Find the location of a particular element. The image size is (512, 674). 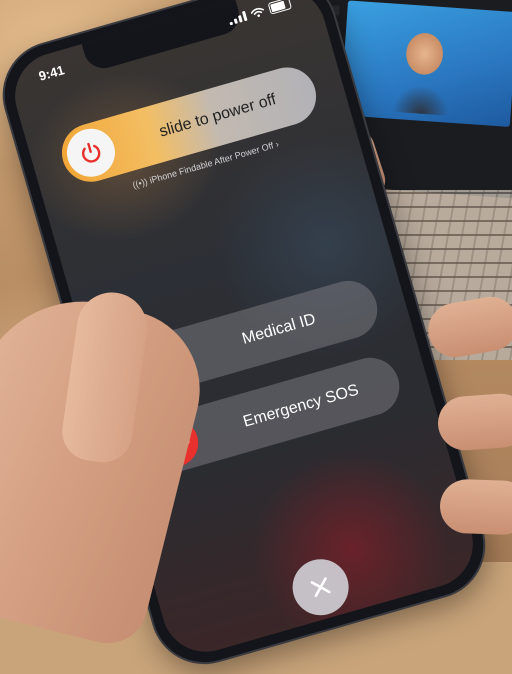

close-icon is located at coordinates (320, 587).